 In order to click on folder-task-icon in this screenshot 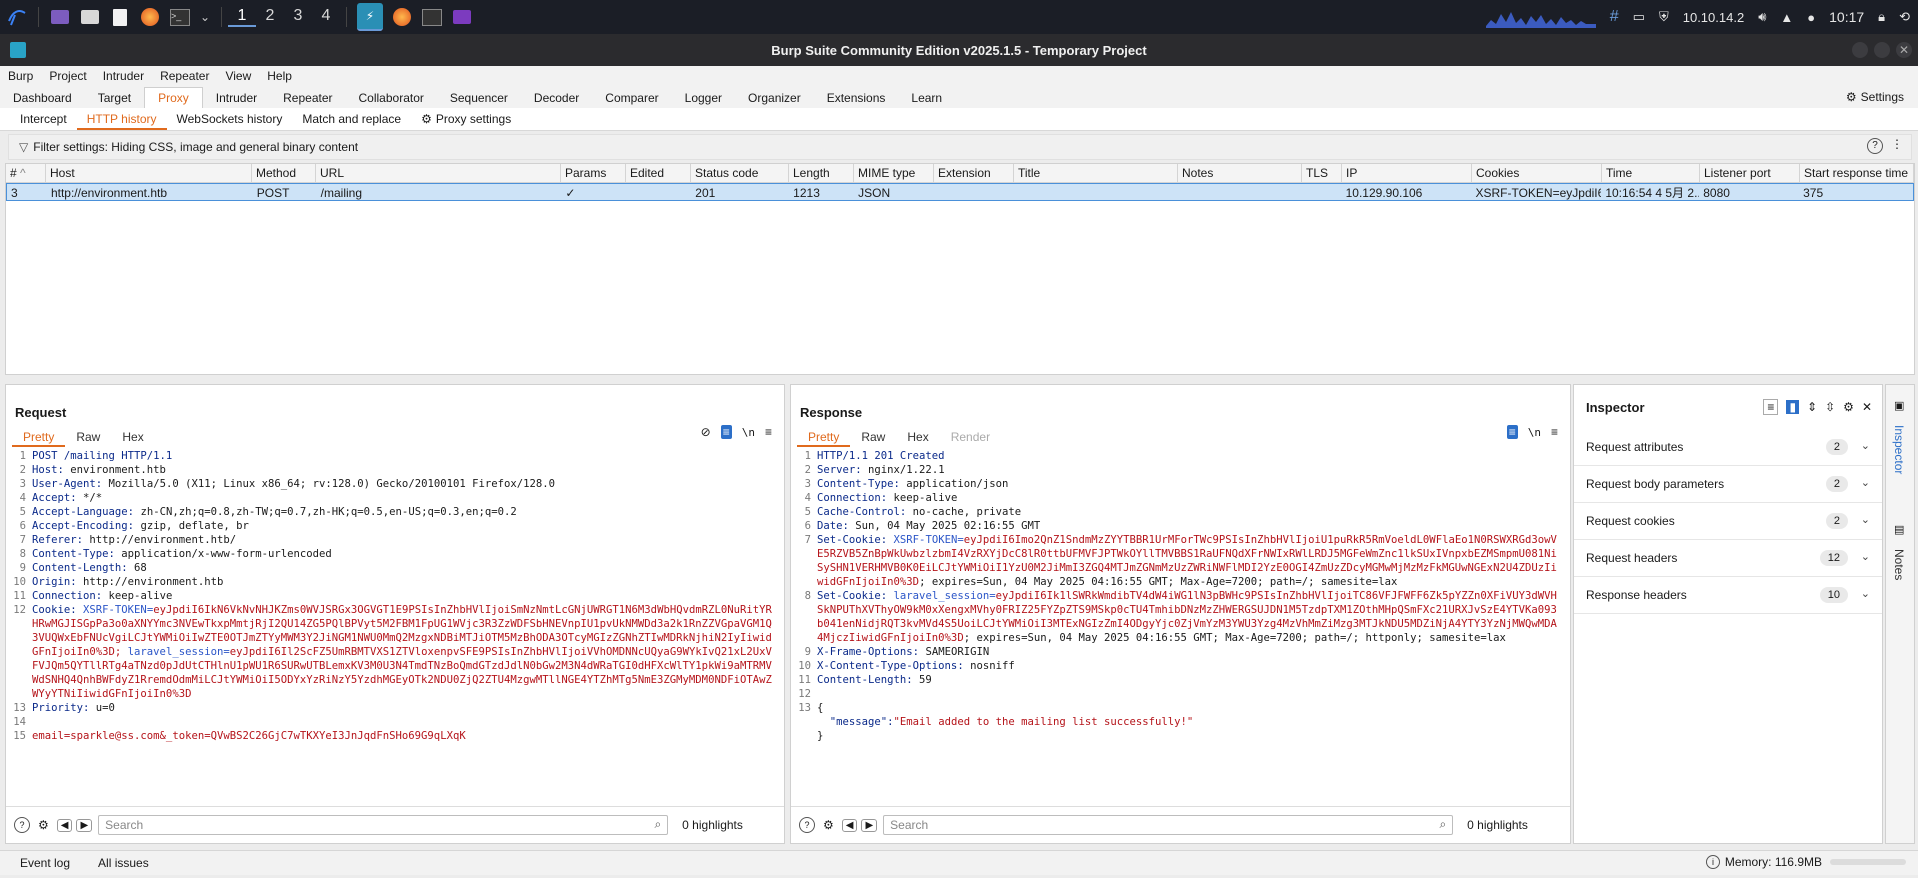, I will do `click(462, 17)`.